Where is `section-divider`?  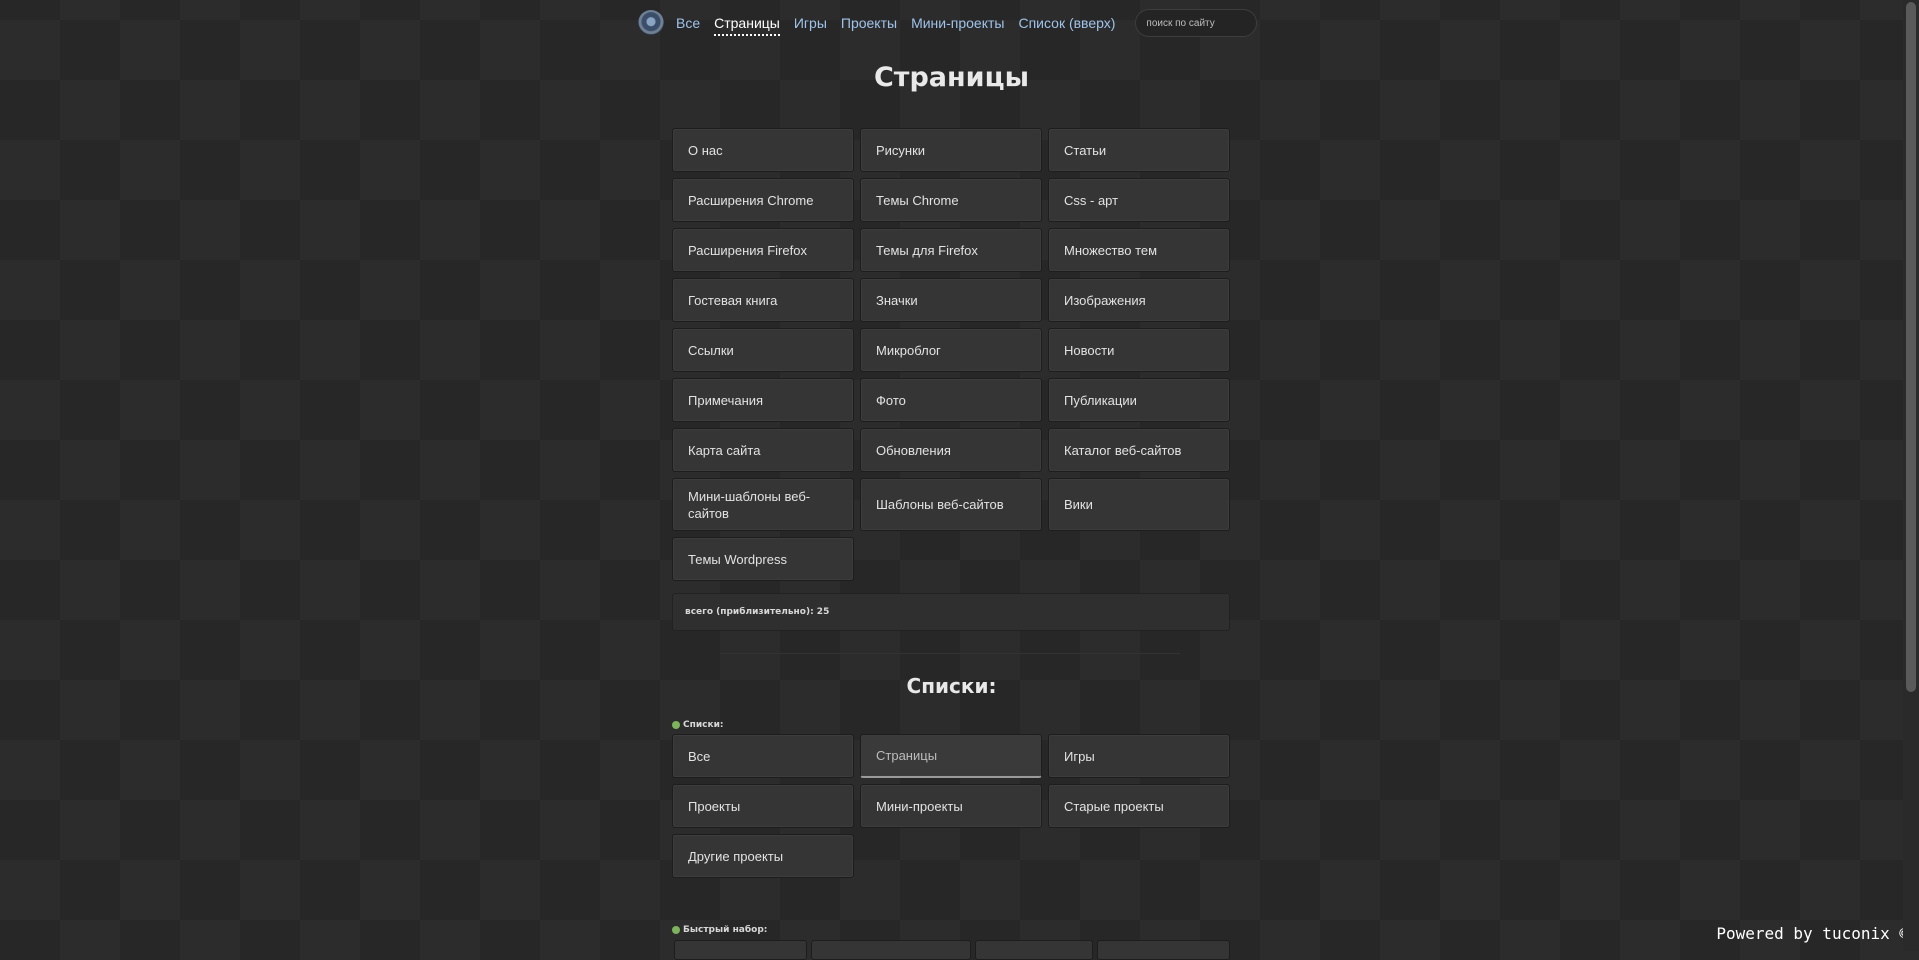
section-divider is located at coordinates (950, 653).